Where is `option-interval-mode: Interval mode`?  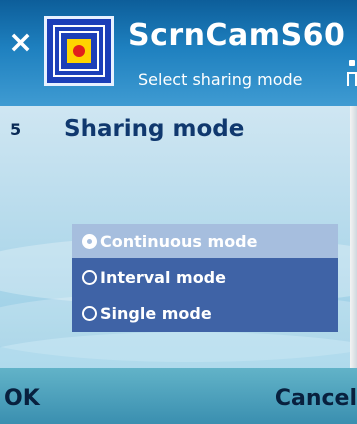 option-interval-mode: Interval mode is located at coordinates (205, 277).